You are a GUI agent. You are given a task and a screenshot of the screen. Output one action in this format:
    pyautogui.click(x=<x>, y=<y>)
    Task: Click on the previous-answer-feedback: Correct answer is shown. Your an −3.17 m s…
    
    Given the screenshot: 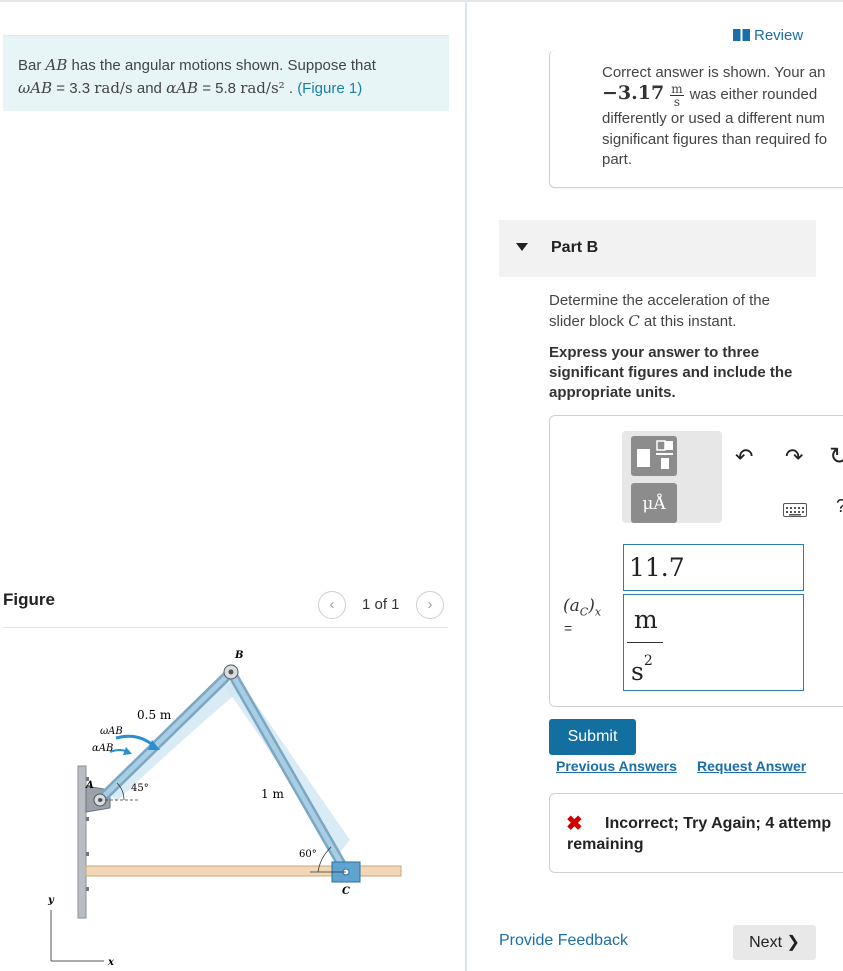 What is the action you would take?
    pyautogui.click(x=696, y=119)
    